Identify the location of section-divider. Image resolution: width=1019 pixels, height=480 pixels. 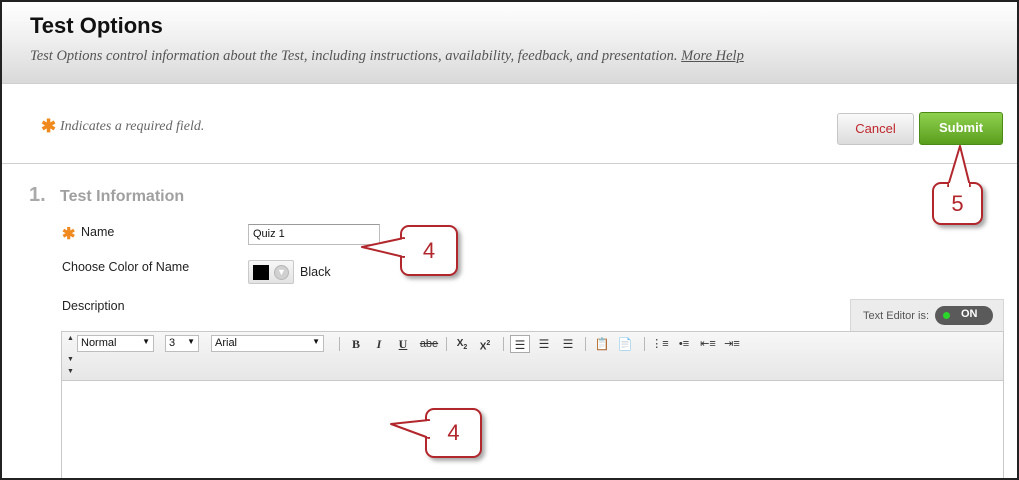
(509, 163).